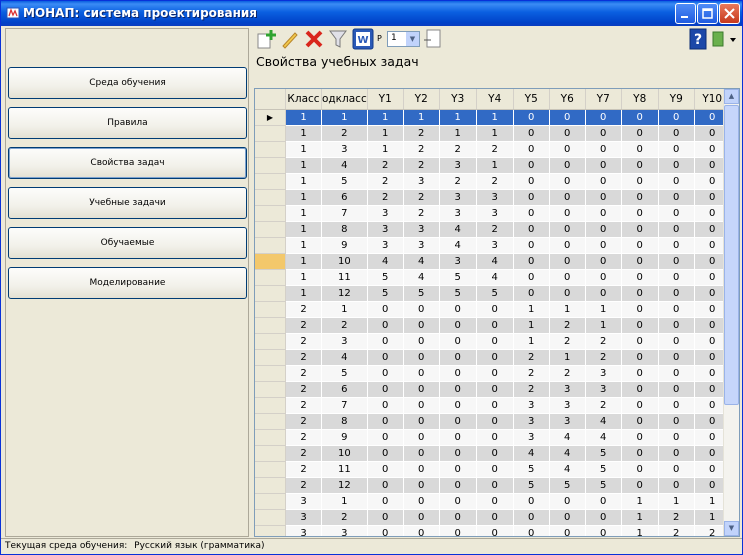 This screenshot has height=555, width=743. What do you see at coordinates (493, 341) in the screenshot?
I see `table-row: 230000122000` at bounding box center [493, 341].